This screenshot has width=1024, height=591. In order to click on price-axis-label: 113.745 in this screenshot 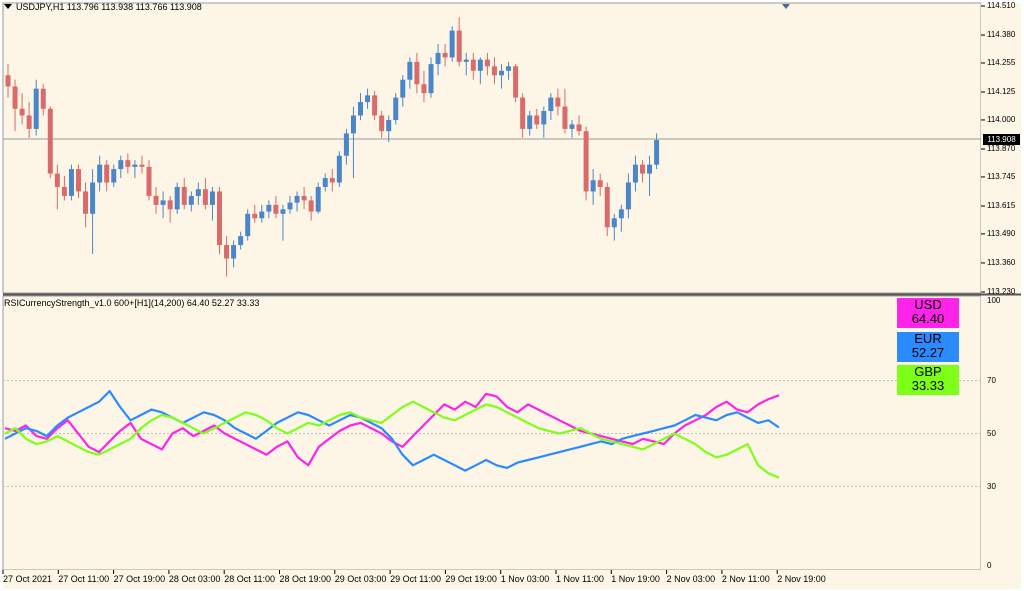, I will do `click(1001, 176)`.